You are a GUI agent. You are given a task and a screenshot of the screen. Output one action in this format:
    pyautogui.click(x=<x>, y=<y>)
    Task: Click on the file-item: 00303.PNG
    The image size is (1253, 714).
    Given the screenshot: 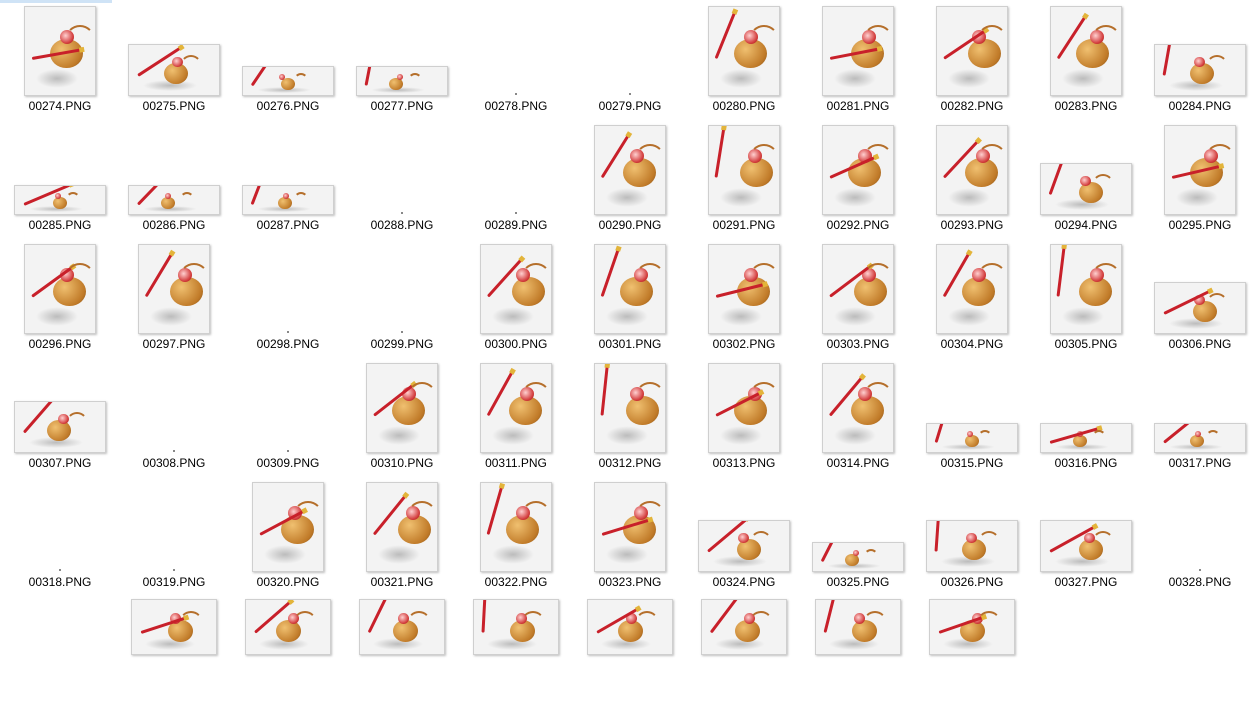 What is the action you would take?
    pyautogui.click(x=858, y=297)
    